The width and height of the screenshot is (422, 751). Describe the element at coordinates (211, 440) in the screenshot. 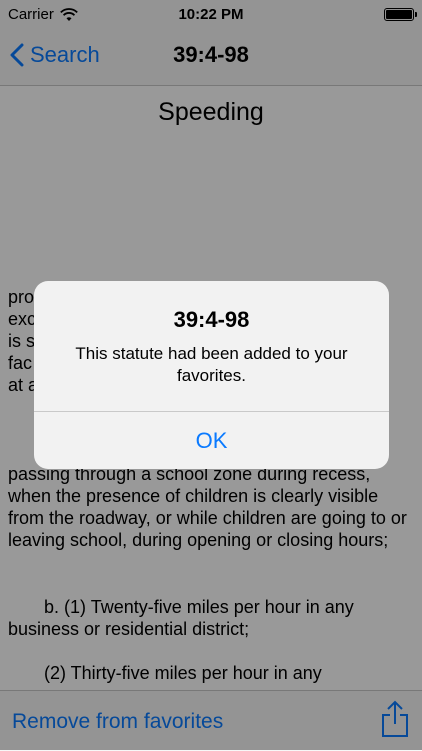

I see `ok-button: OK` at that location.